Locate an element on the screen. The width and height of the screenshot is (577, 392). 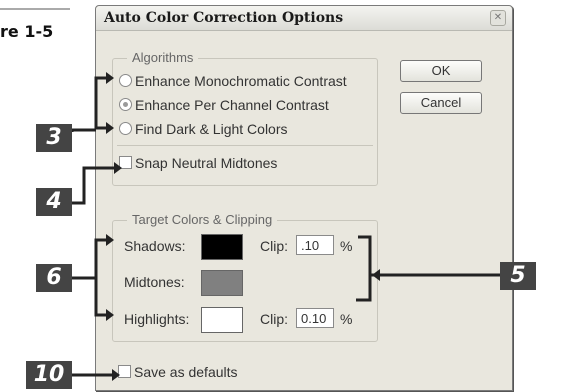
callout-5: 5 is located at coordinates (518, 276).